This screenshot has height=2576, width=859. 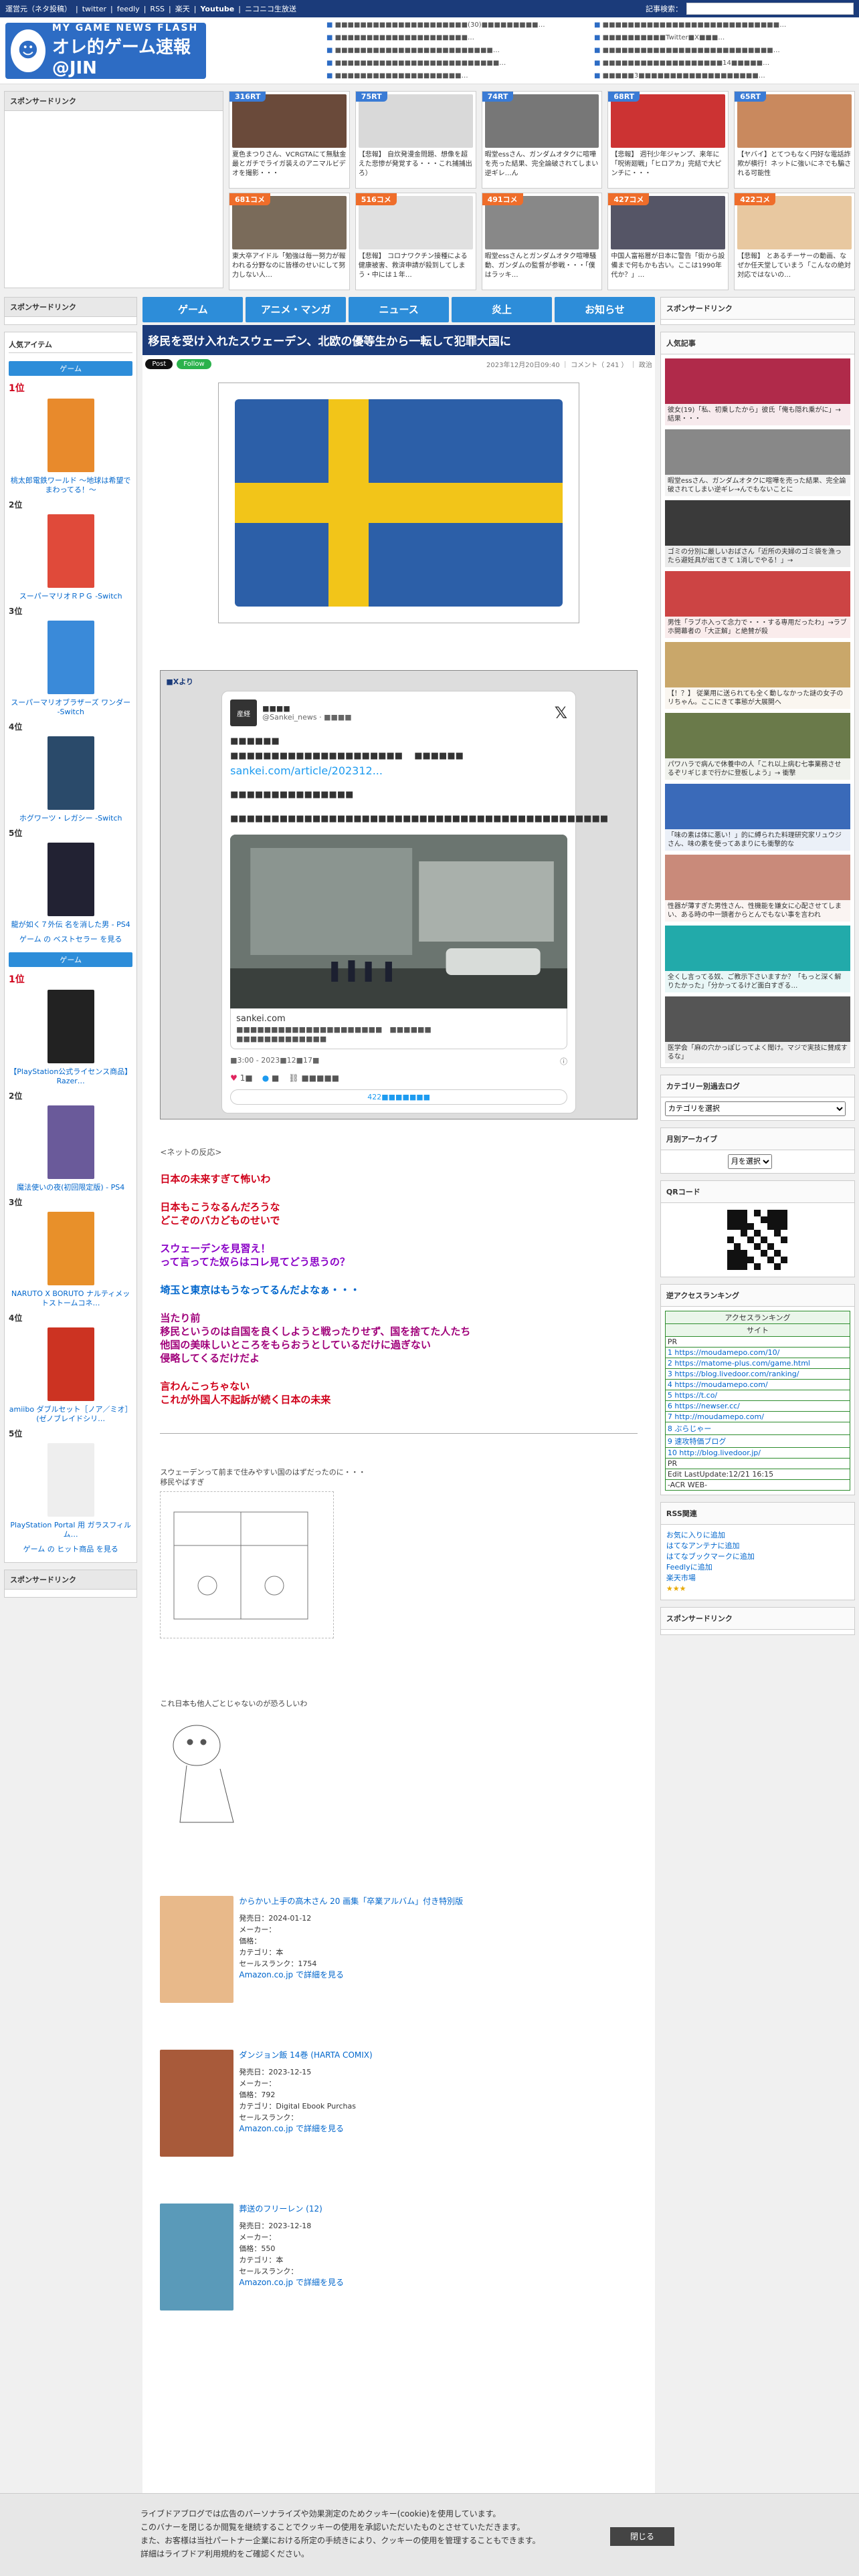 I want to click on popular-article-title: 医学会「麻の穴かっぽじってよく聞け。マジで実技に賛成するな」, so click(x=757, y=1052).